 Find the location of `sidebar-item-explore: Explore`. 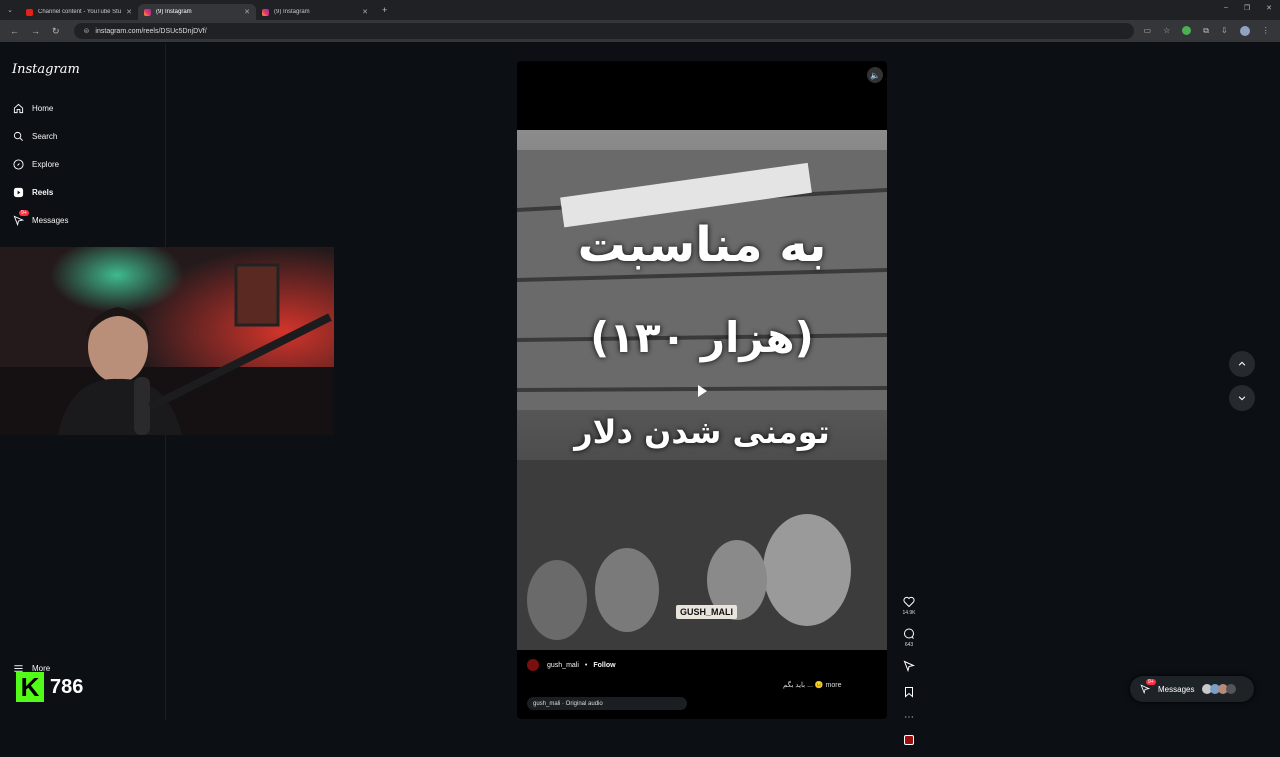

sidebar-item-explore: Explore is located at coordinates (35, 164).